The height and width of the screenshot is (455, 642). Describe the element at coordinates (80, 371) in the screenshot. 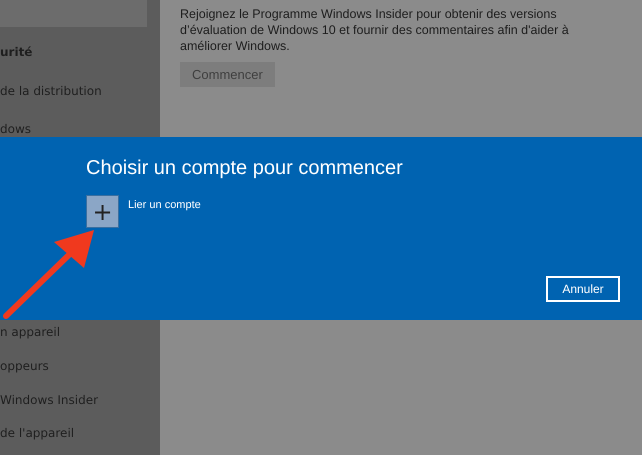

I see `sidebar-item: oppeurs` at that location.